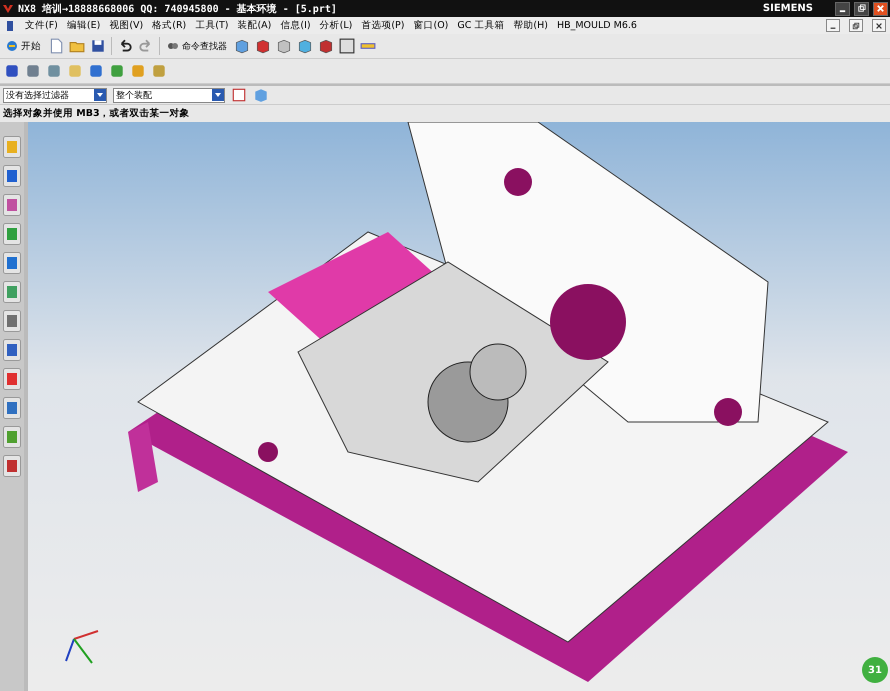 This screenshot has height=691, width=890. Describe the element at coordinates (833, 25) in the screenshot. I see `doc-minimize-button` at that location.